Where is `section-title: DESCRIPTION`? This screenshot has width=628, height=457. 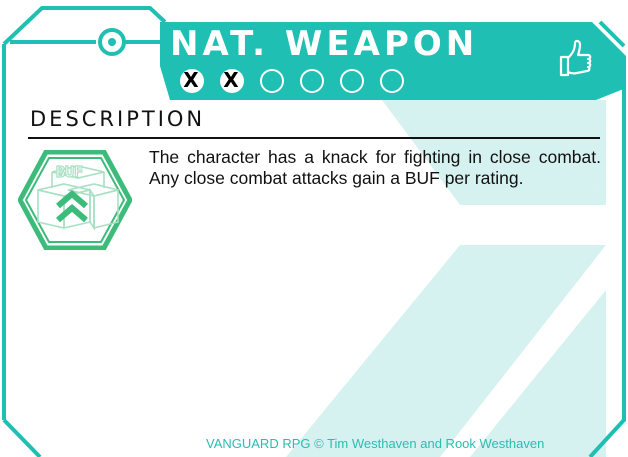
section-title: DESCRIPTION is located at coordinates (118, 119).